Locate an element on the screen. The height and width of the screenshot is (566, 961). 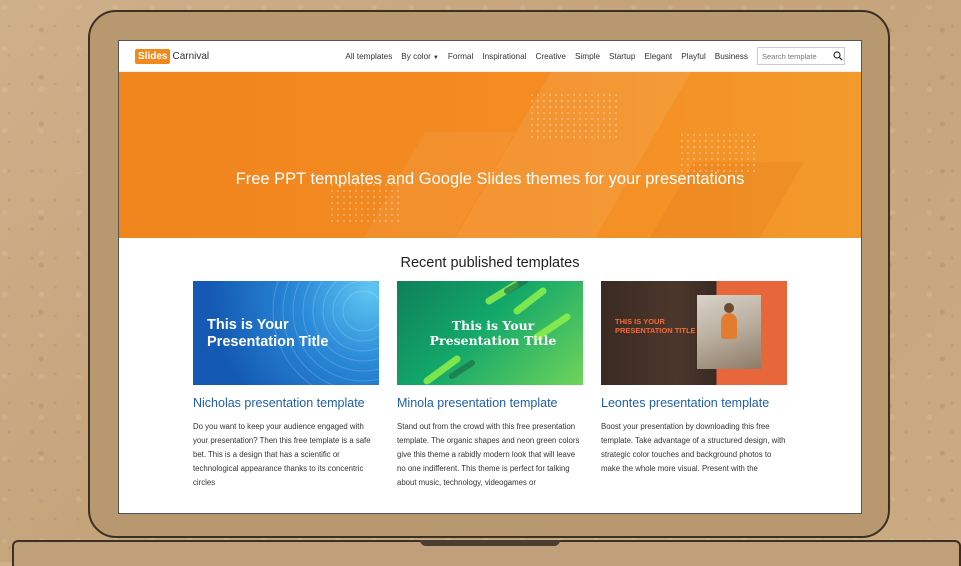
template-thumbnail: THIS IS YOUR PRESENTATION TITLE is located at coordinates (694, 333).